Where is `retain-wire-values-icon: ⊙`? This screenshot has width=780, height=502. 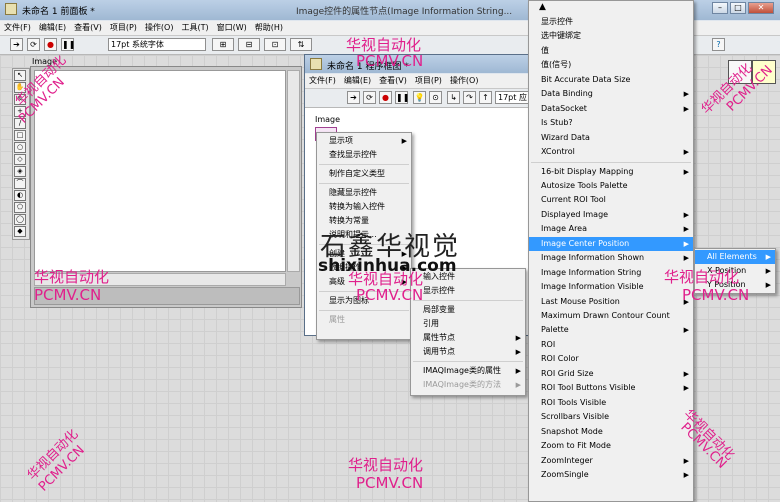
retain-wire-values-icon: ⊙ is located at coordinates (435, 97).